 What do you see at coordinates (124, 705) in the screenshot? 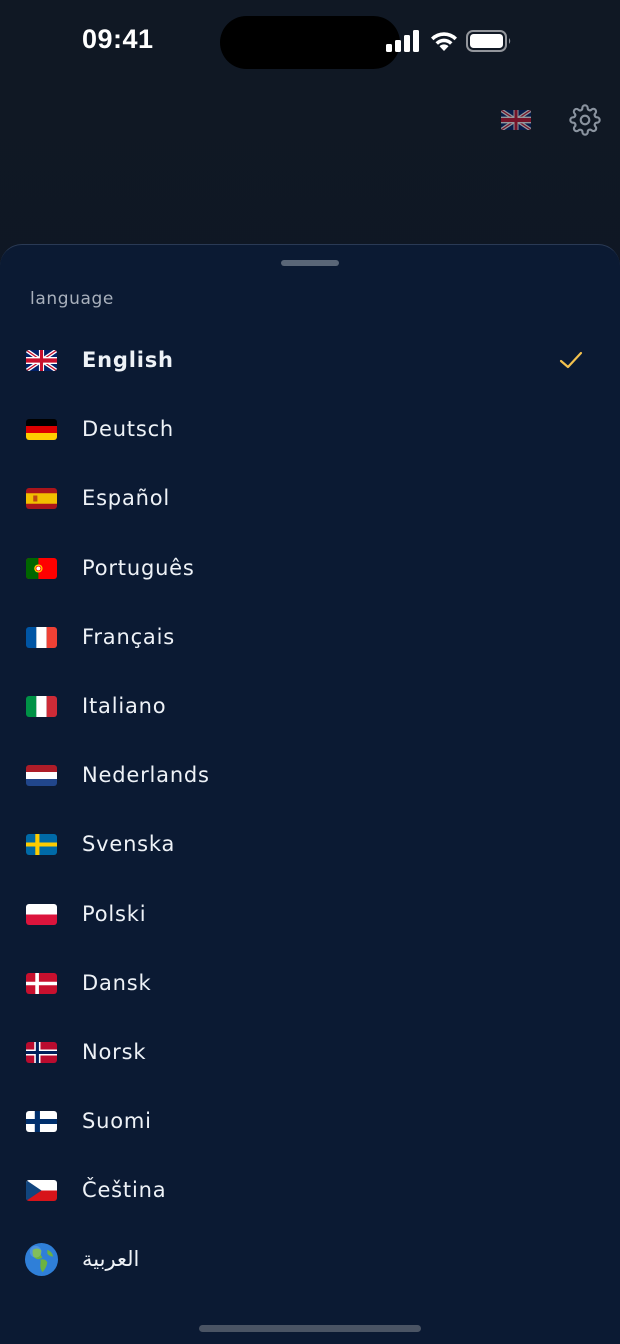
I see `language-label: Italiano` at bounding box center [124, 705].